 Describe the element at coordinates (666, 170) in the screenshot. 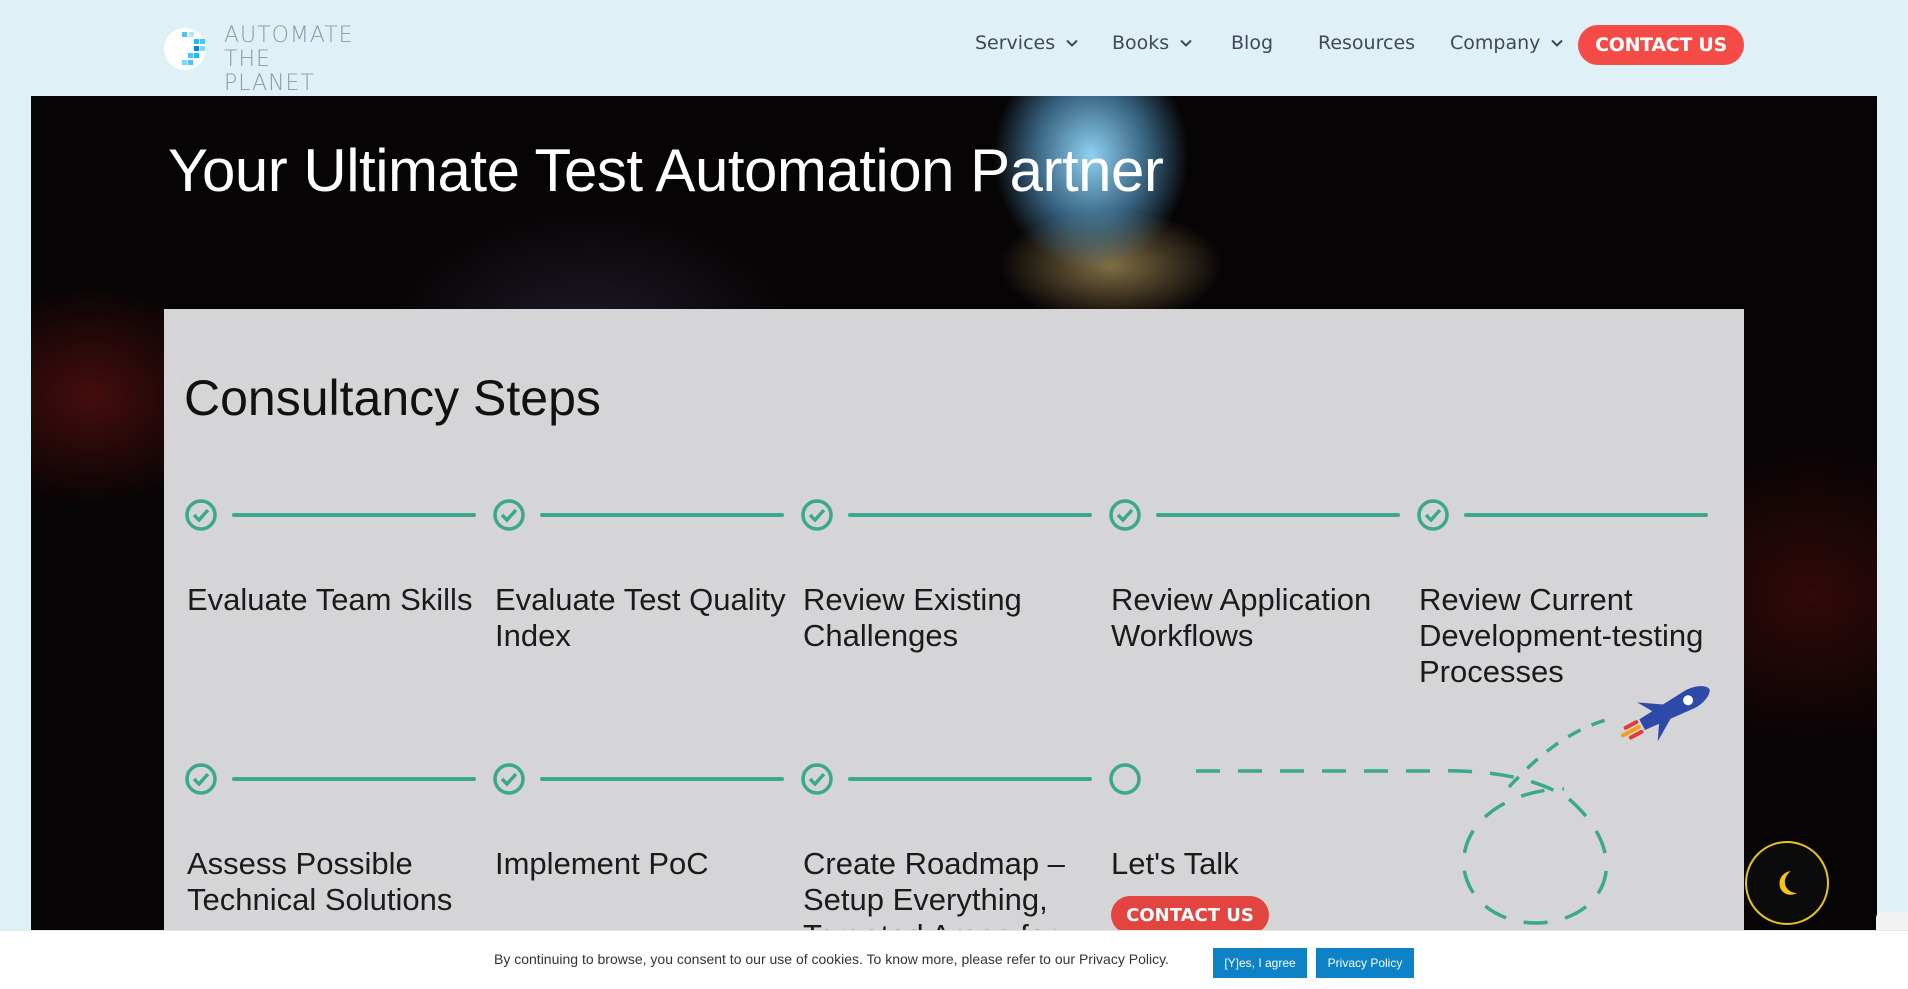

I see `hero-title: Your Ultimate Test Automation Partner` at that location.